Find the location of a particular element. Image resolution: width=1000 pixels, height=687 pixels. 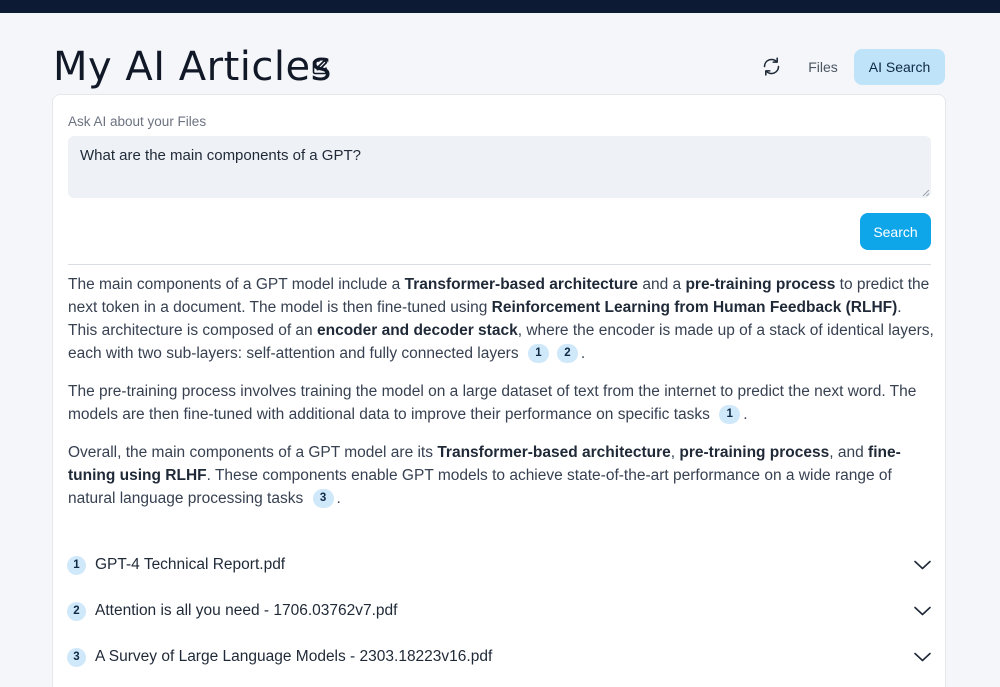

divider is located at coordinates (499, 264).